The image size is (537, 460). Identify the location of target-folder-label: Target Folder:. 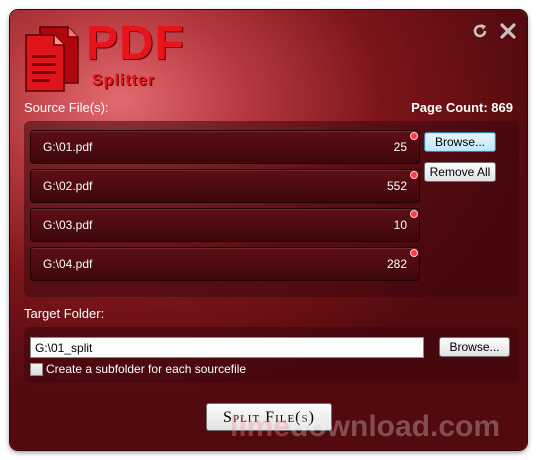
(64, 313).